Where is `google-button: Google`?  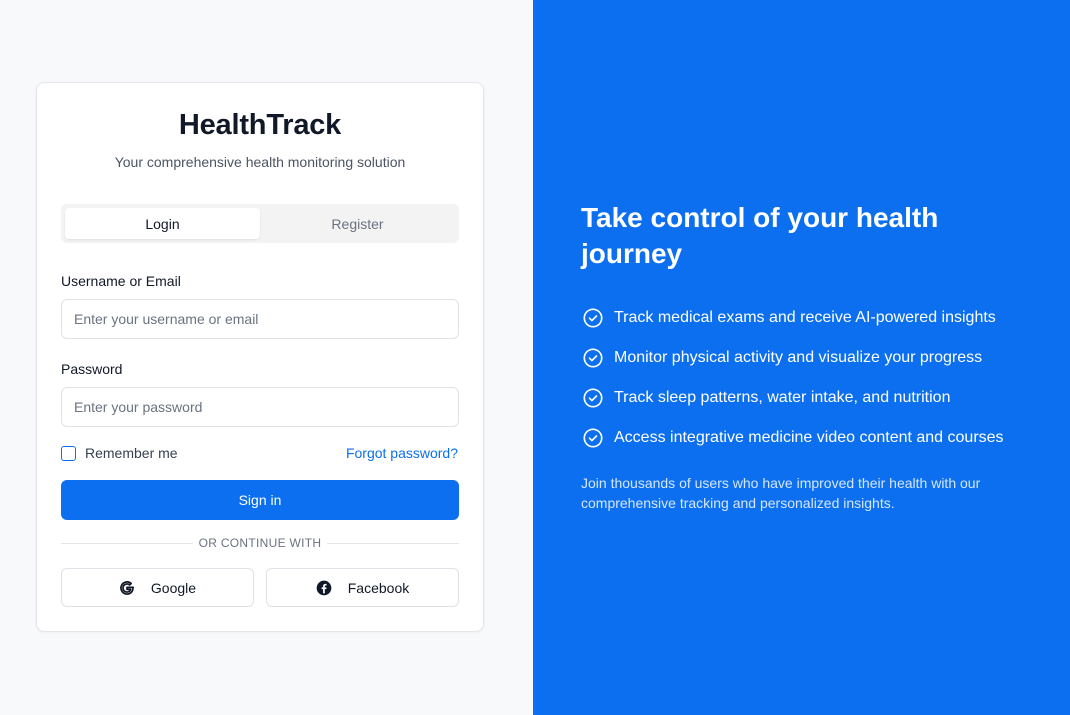 google-button: Google is located at coordinates (157, 587).